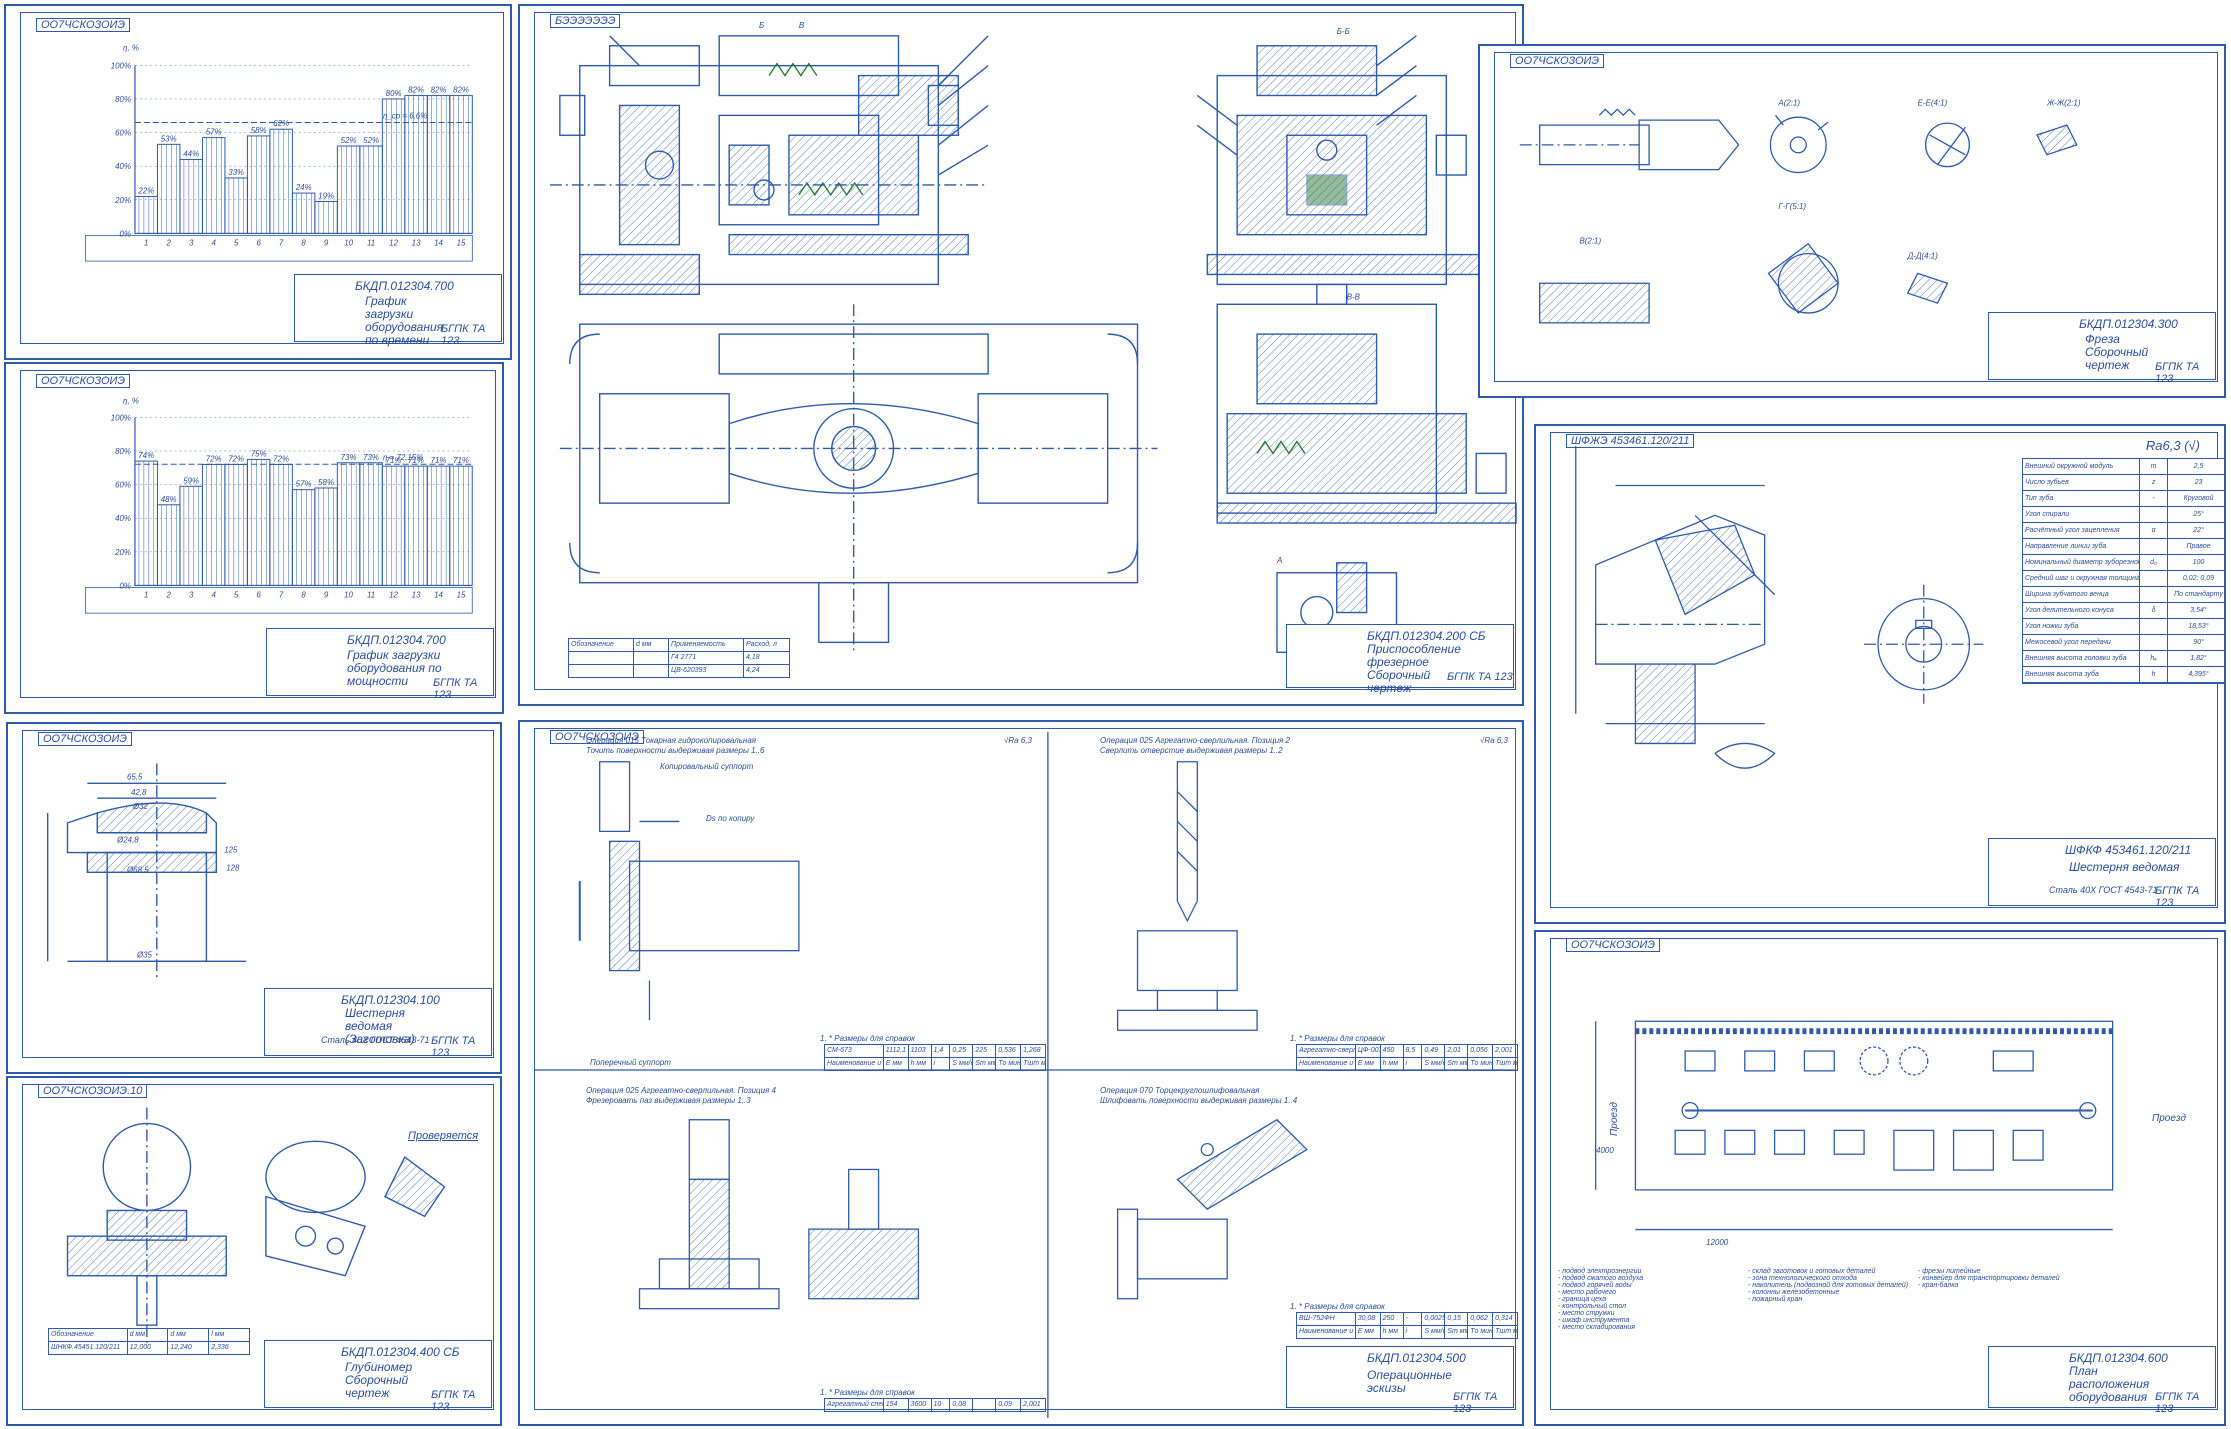  Describe the element at coordinates (123, 518) in the screenshot. I see `y-tick-label: 40%` at that location.